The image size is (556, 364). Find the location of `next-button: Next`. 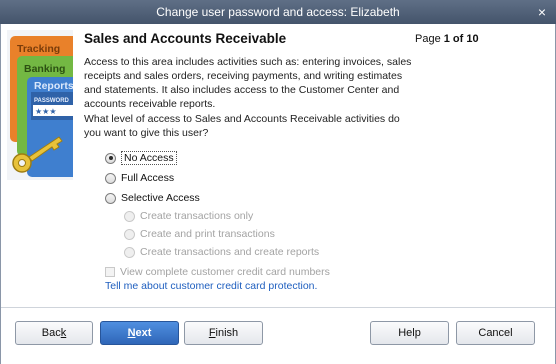

next-button: Next is located at coordinates (139, 333).